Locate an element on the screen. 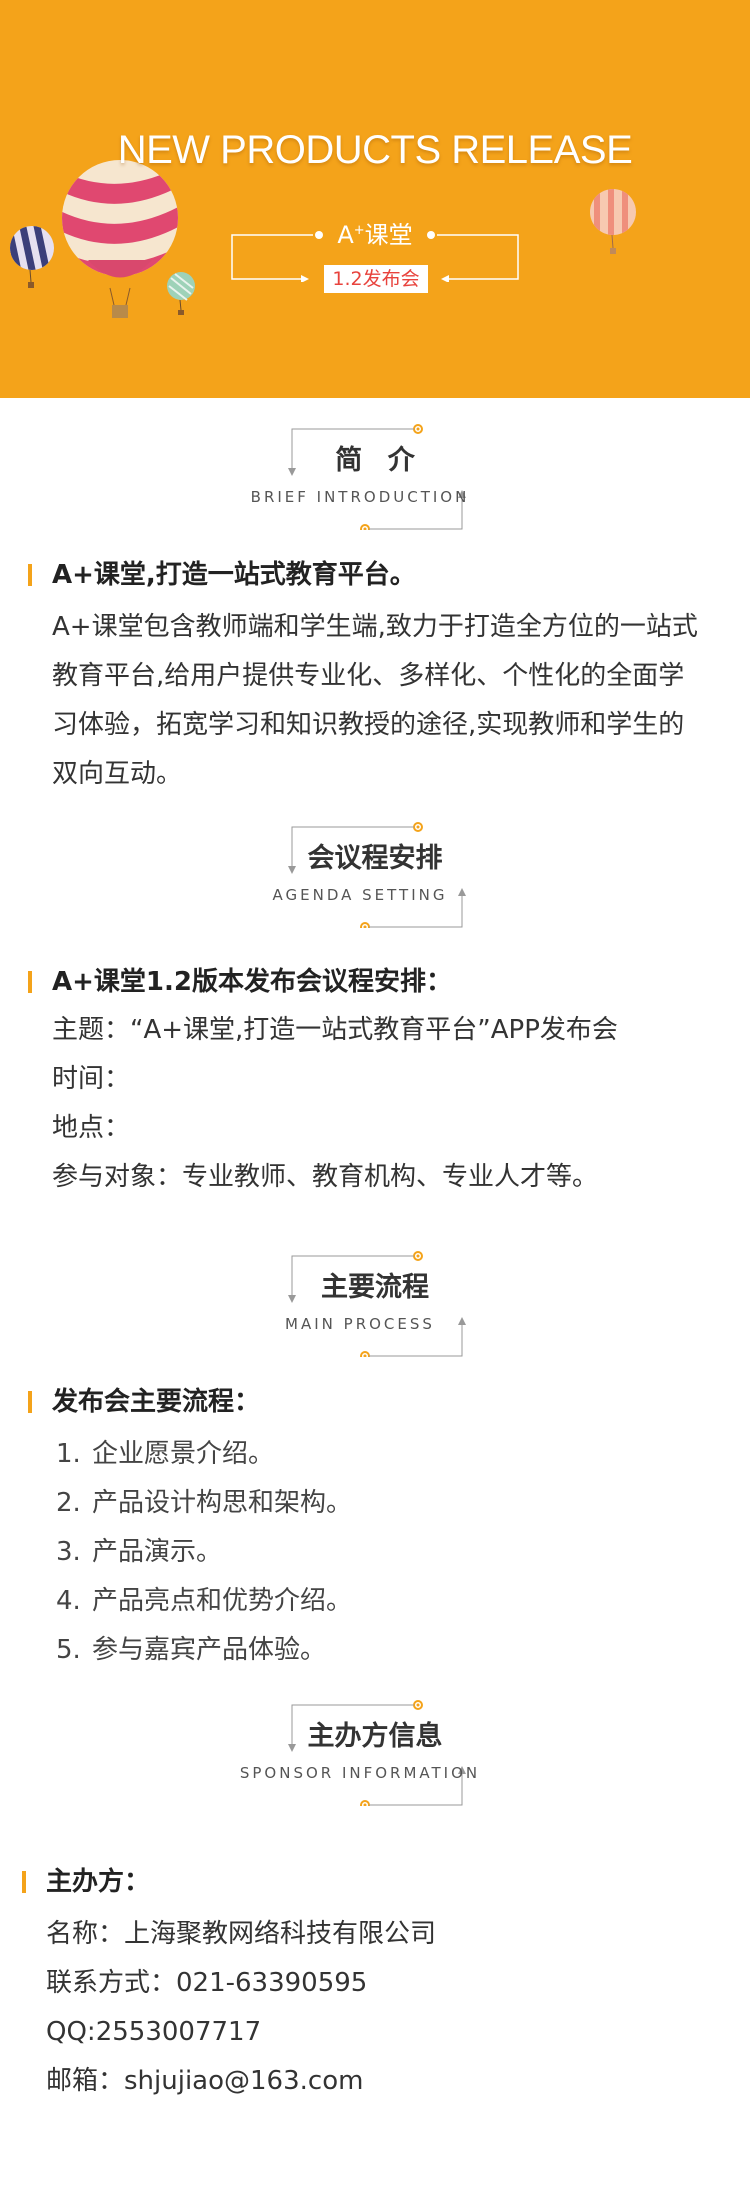  paragraph-line: 习体验，拓宽学习和知识教授的途径,实现教师和学生的 is located at coordinates (368, 725).